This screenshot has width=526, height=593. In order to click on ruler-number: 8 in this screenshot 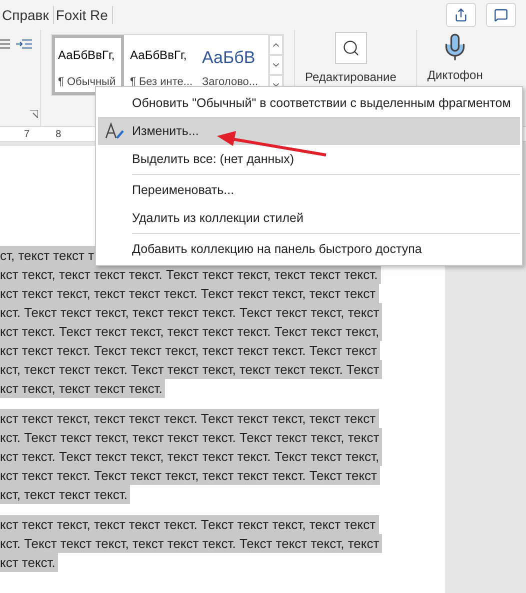, I will do `click(59, 134)`.